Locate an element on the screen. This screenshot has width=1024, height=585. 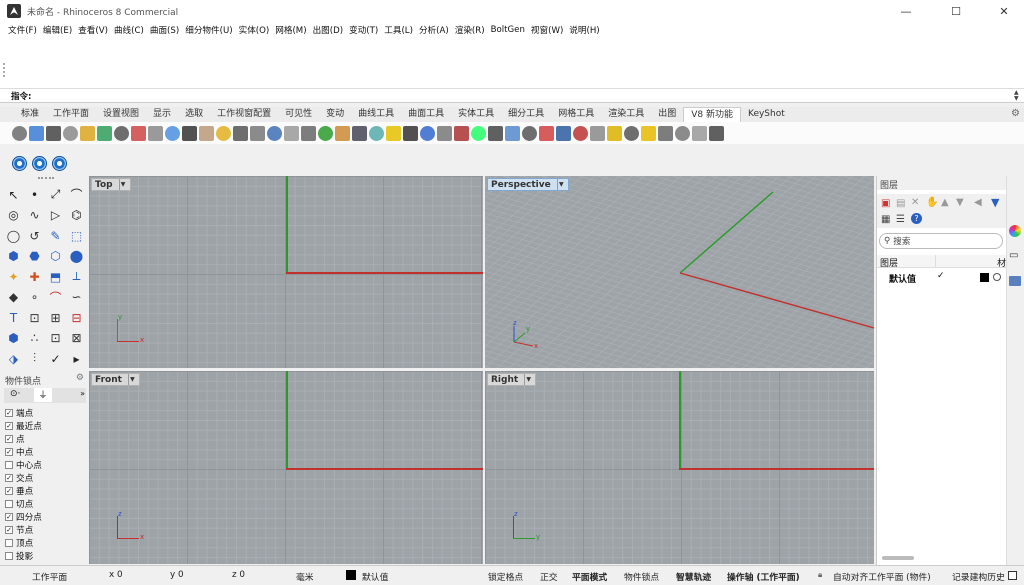
tab-surface-tools: 曲面工具 is located at coordinates (426, 114).